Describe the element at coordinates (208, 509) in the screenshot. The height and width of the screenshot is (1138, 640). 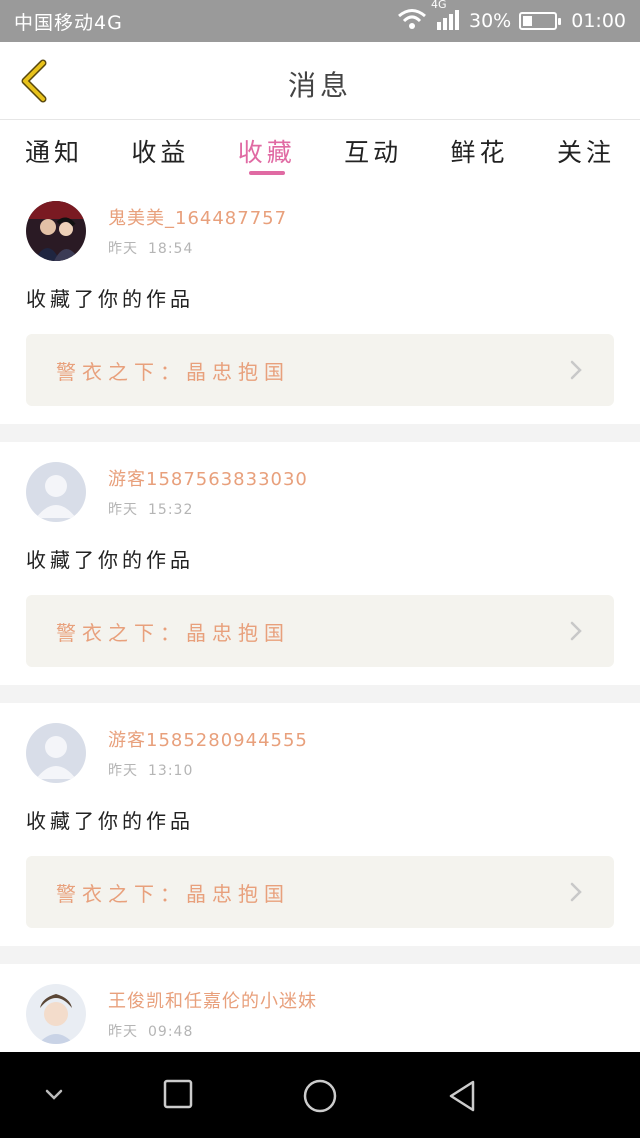
I see `timestamp: 昨天 15:32` at that location.